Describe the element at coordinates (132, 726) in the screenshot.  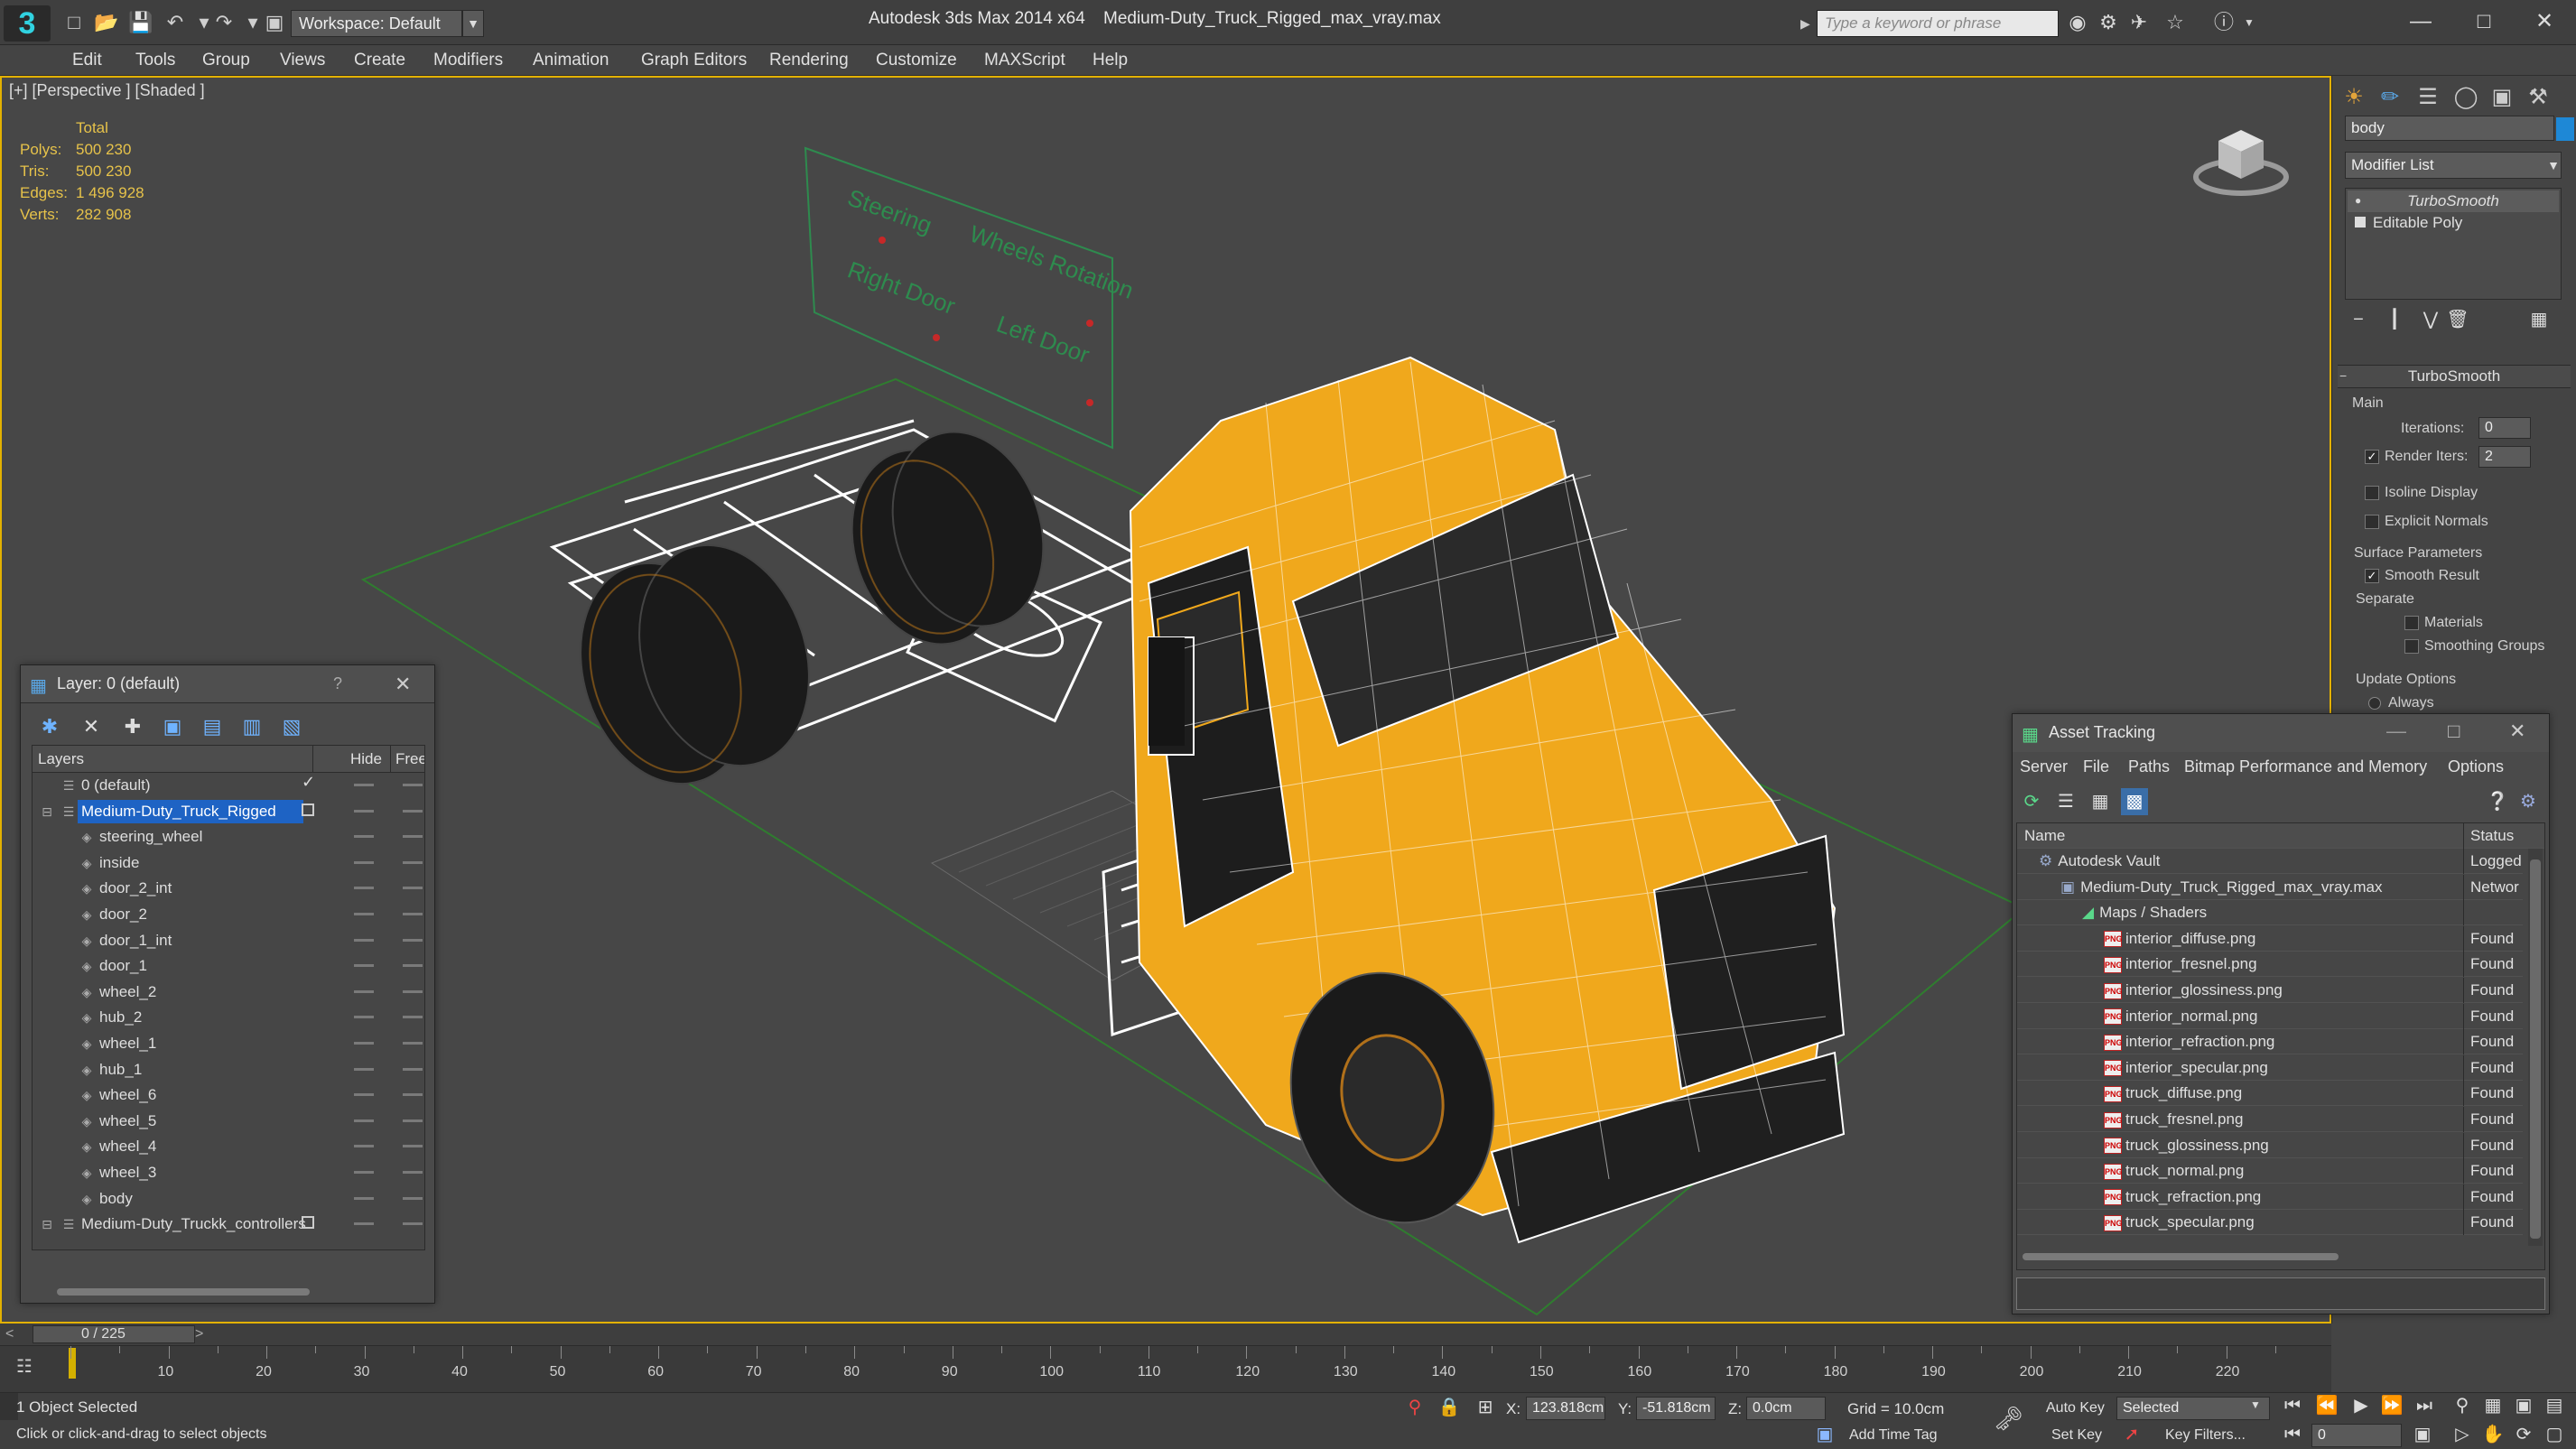
I see `add-to-layer-icon: ✚` at that location.